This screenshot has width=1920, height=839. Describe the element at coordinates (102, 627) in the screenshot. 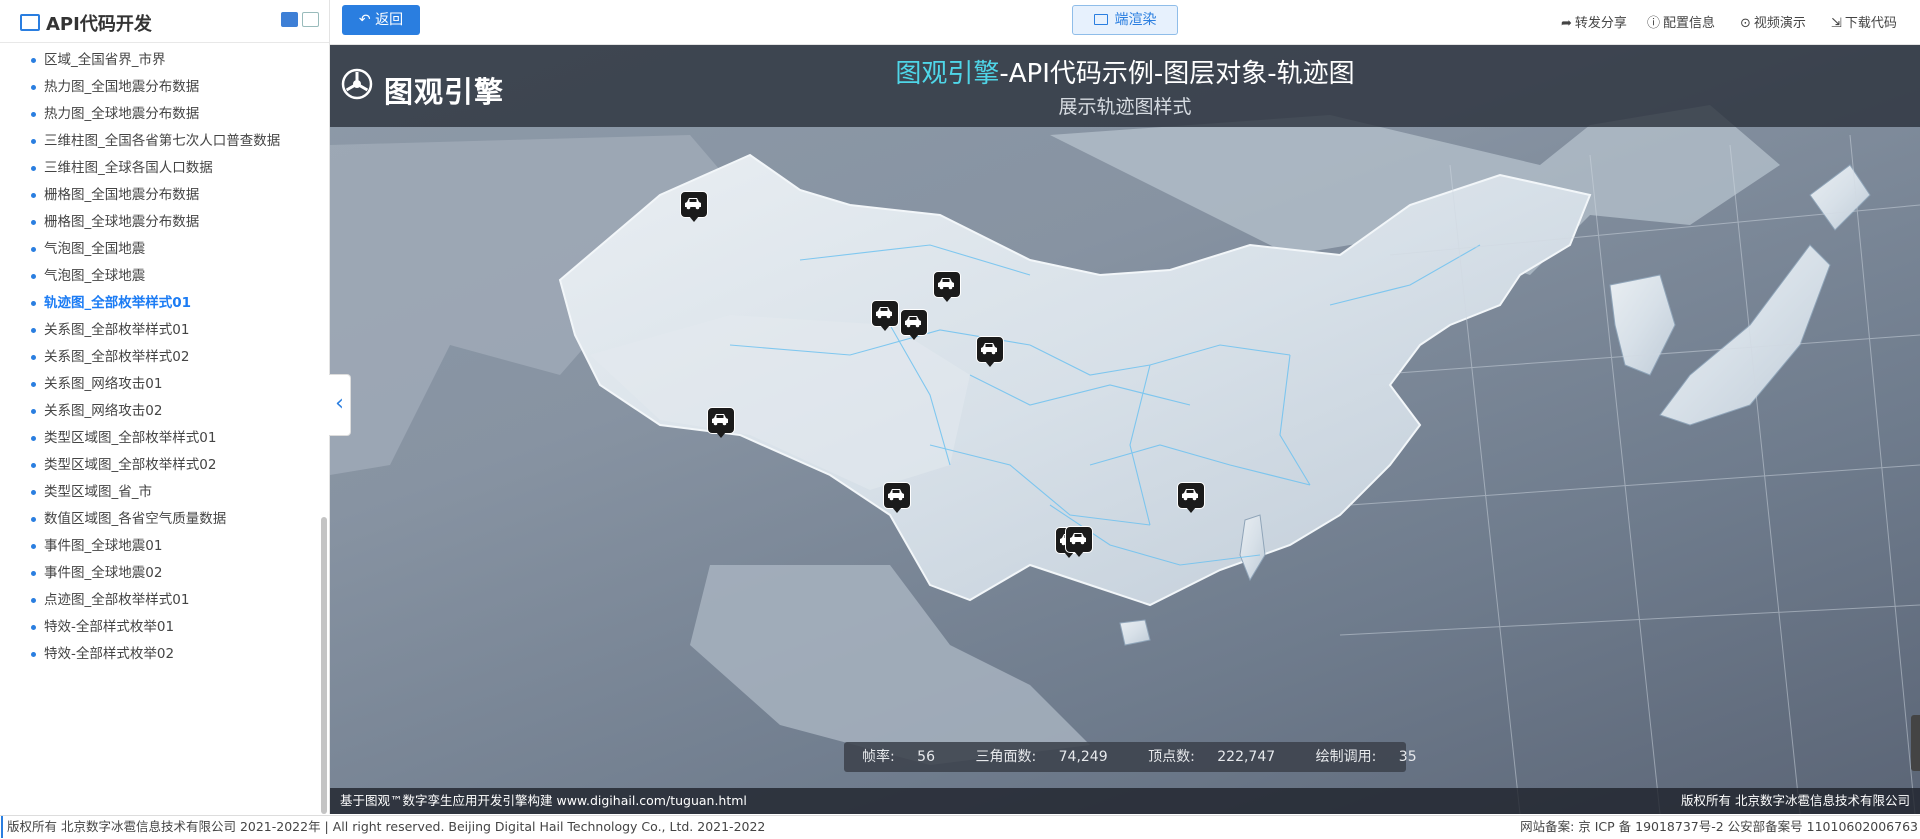

I see `sidebar-item: 特效-全部样式枚举01` at that location.